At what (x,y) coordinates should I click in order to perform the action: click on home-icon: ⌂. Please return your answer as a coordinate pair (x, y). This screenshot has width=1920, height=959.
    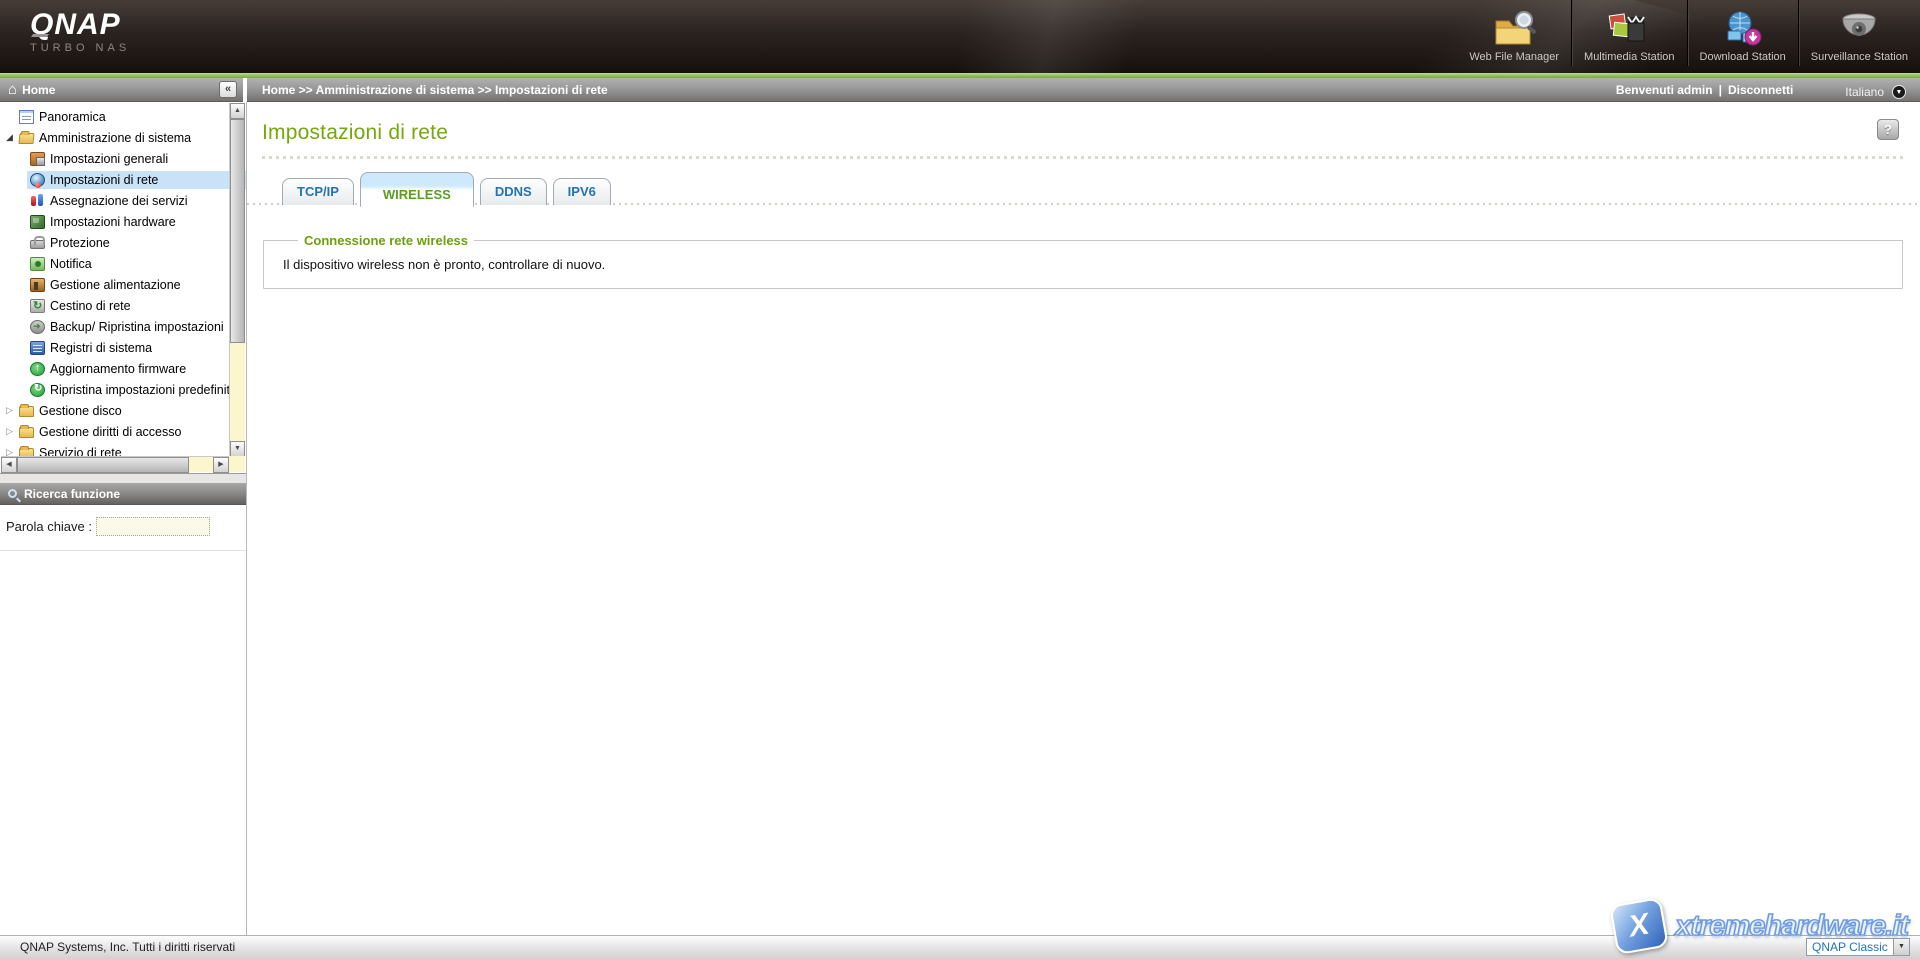
    Looking at the image, I should click on (13, 89).